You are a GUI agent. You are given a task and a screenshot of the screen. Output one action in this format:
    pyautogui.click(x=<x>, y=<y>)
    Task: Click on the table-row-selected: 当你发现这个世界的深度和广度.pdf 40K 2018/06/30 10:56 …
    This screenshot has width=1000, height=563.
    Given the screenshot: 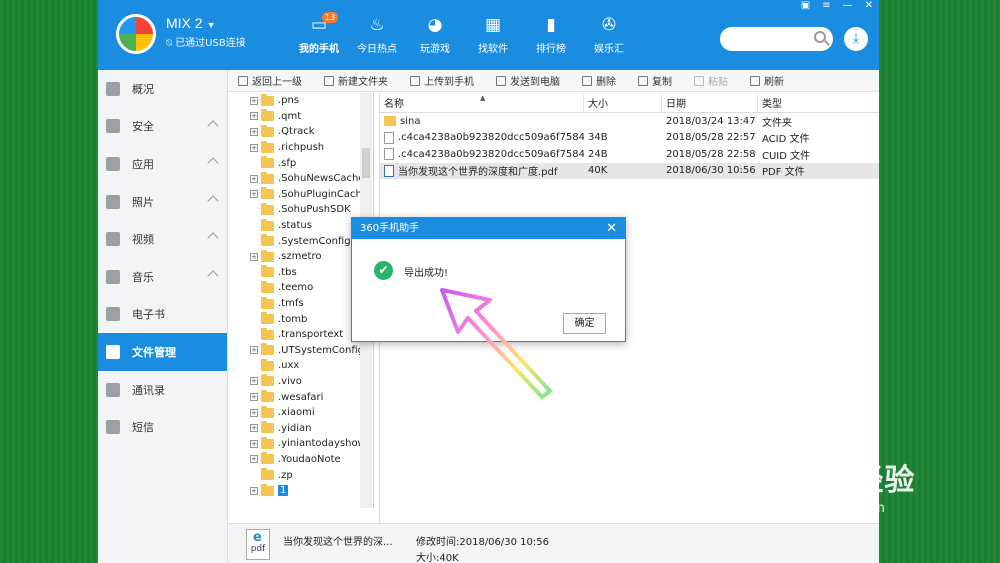 What is the action you would take?
    pyautogui.click(x=629, y=170)
    